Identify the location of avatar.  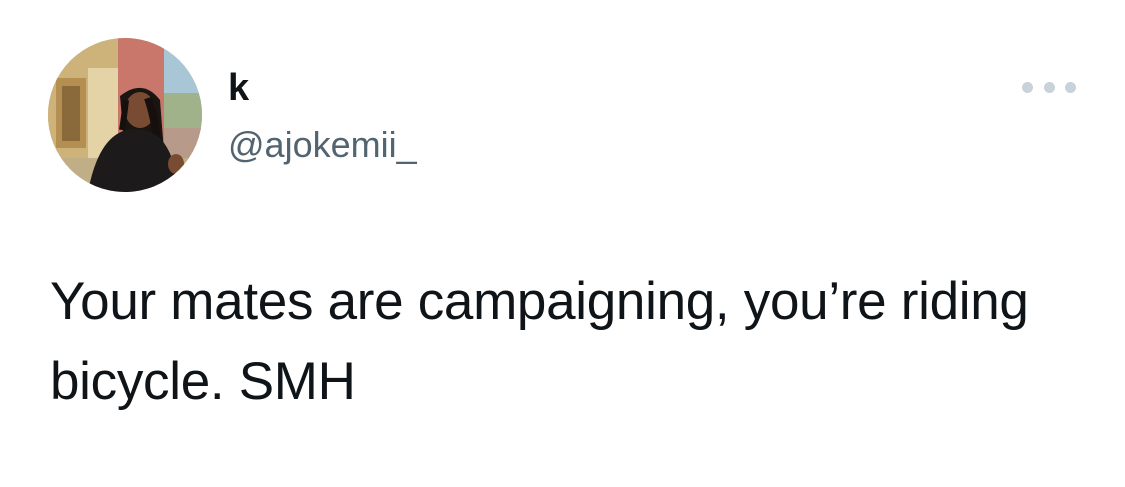
(125, 115).